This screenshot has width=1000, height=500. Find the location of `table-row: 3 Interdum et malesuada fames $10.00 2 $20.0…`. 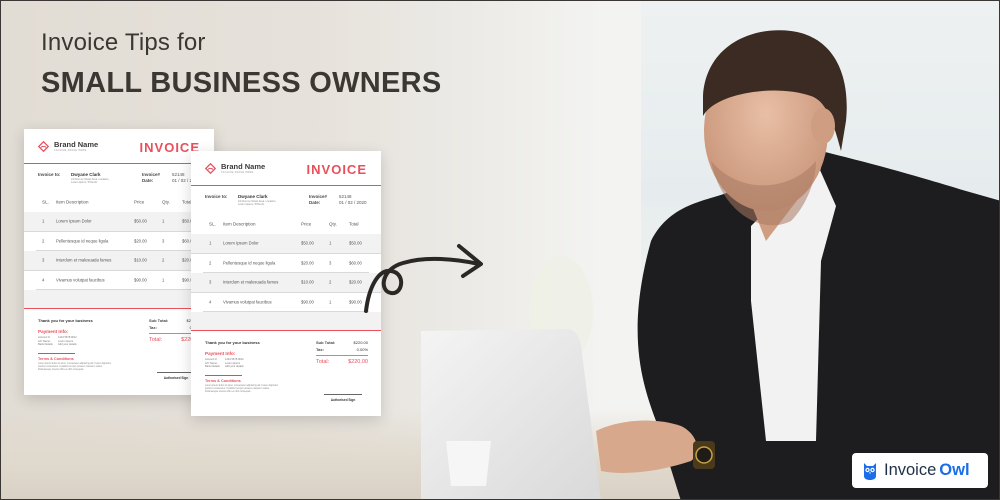

table-row: 3 Interdum et malesuada fames $10.00 2 $20.0… is located at coordinates (119, 261).